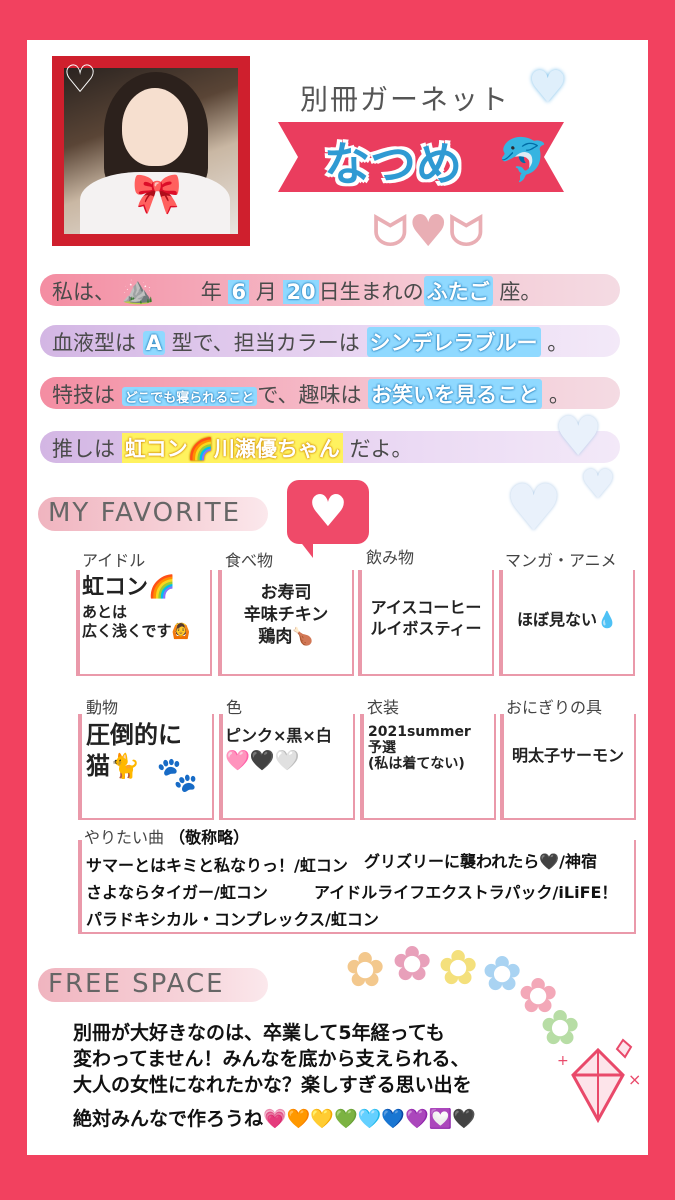  I want to click on fav-food: お寿司 辛味チキン 鶏肉🍗, so click(286, 615).